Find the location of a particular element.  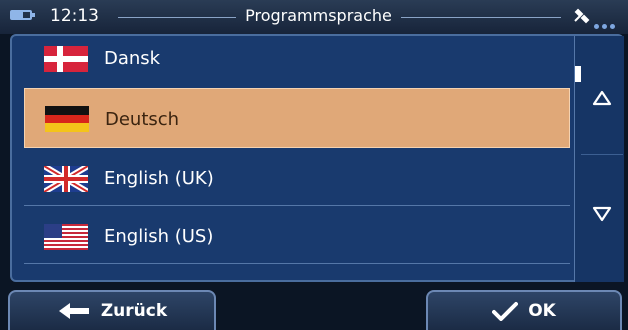

battery-icon is located at coordinates (22, 15).